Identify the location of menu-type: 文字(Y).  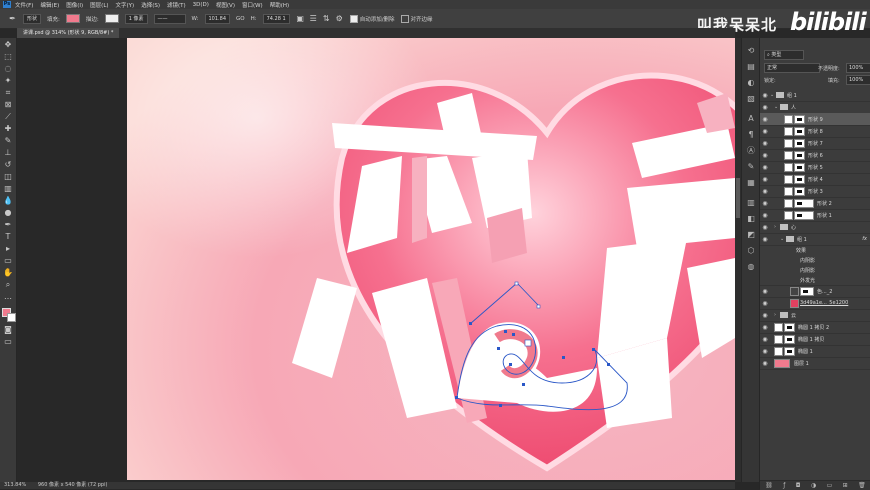
(125, 5).